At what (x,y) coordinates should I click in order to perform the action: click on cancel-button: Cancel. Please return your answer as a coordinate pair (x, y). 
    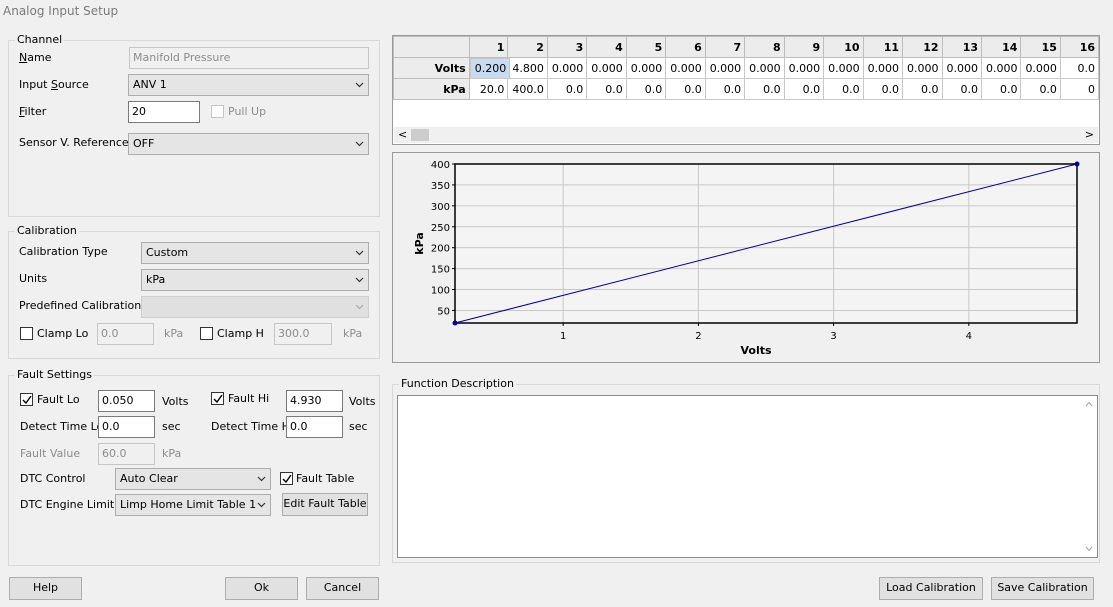
    Looking at the image, I should click on (342, 588).